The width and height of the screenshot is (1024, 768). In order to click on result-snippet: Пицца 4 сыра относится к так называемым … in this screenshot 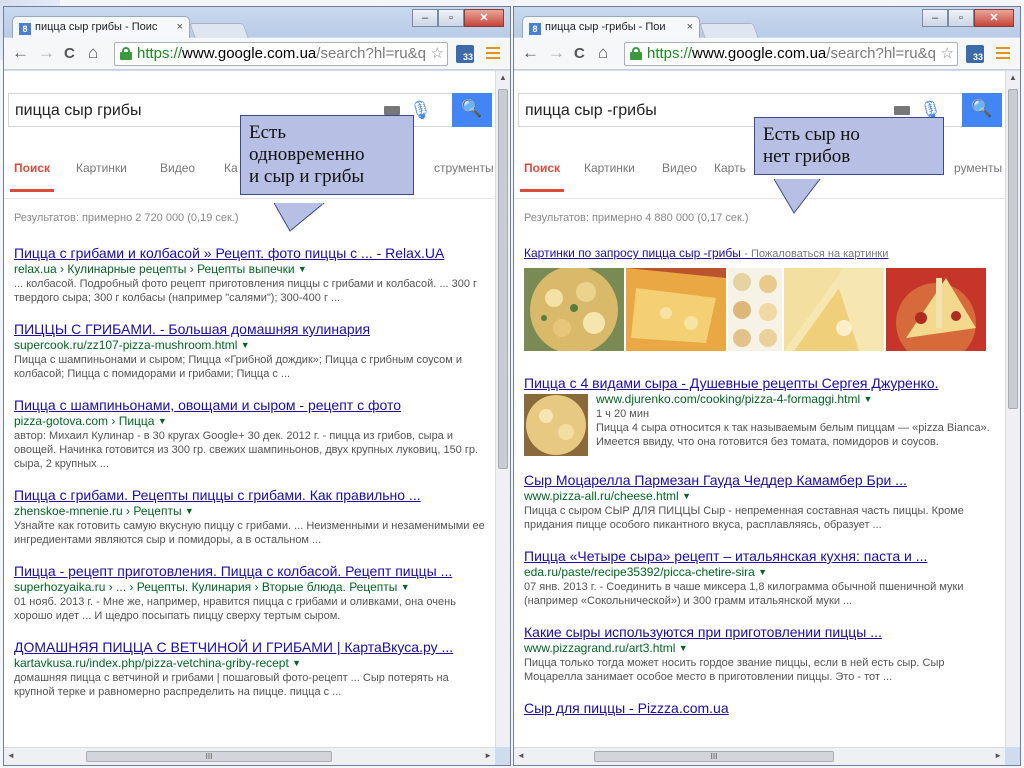, I will do `click(793, 435)`.